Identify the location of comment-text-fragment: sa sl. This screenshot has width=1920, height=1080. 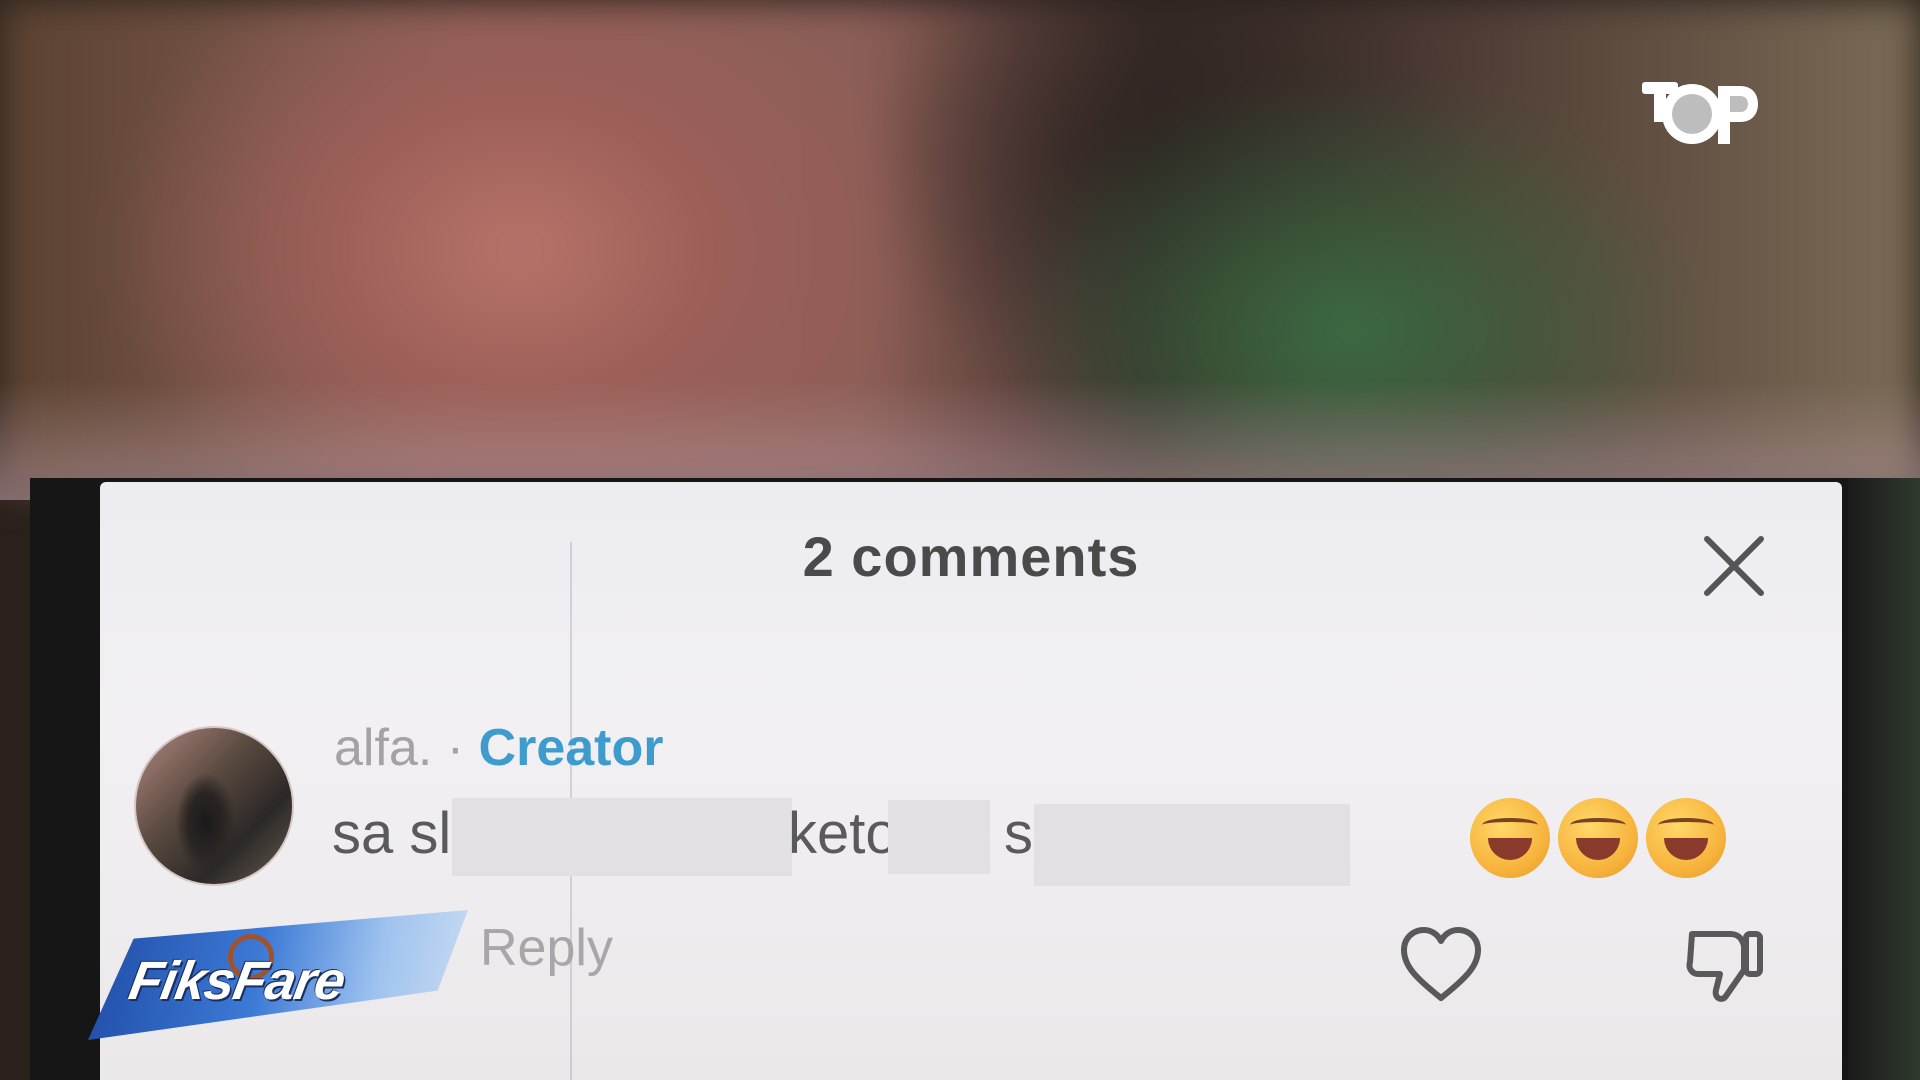
(392, 833).